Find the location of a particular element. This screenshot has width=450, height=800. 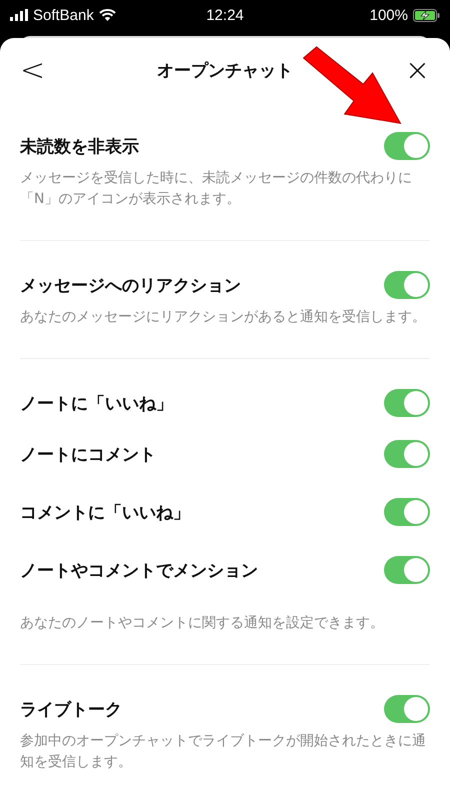

battery-charging-icon is located at coordinates (426, 15).